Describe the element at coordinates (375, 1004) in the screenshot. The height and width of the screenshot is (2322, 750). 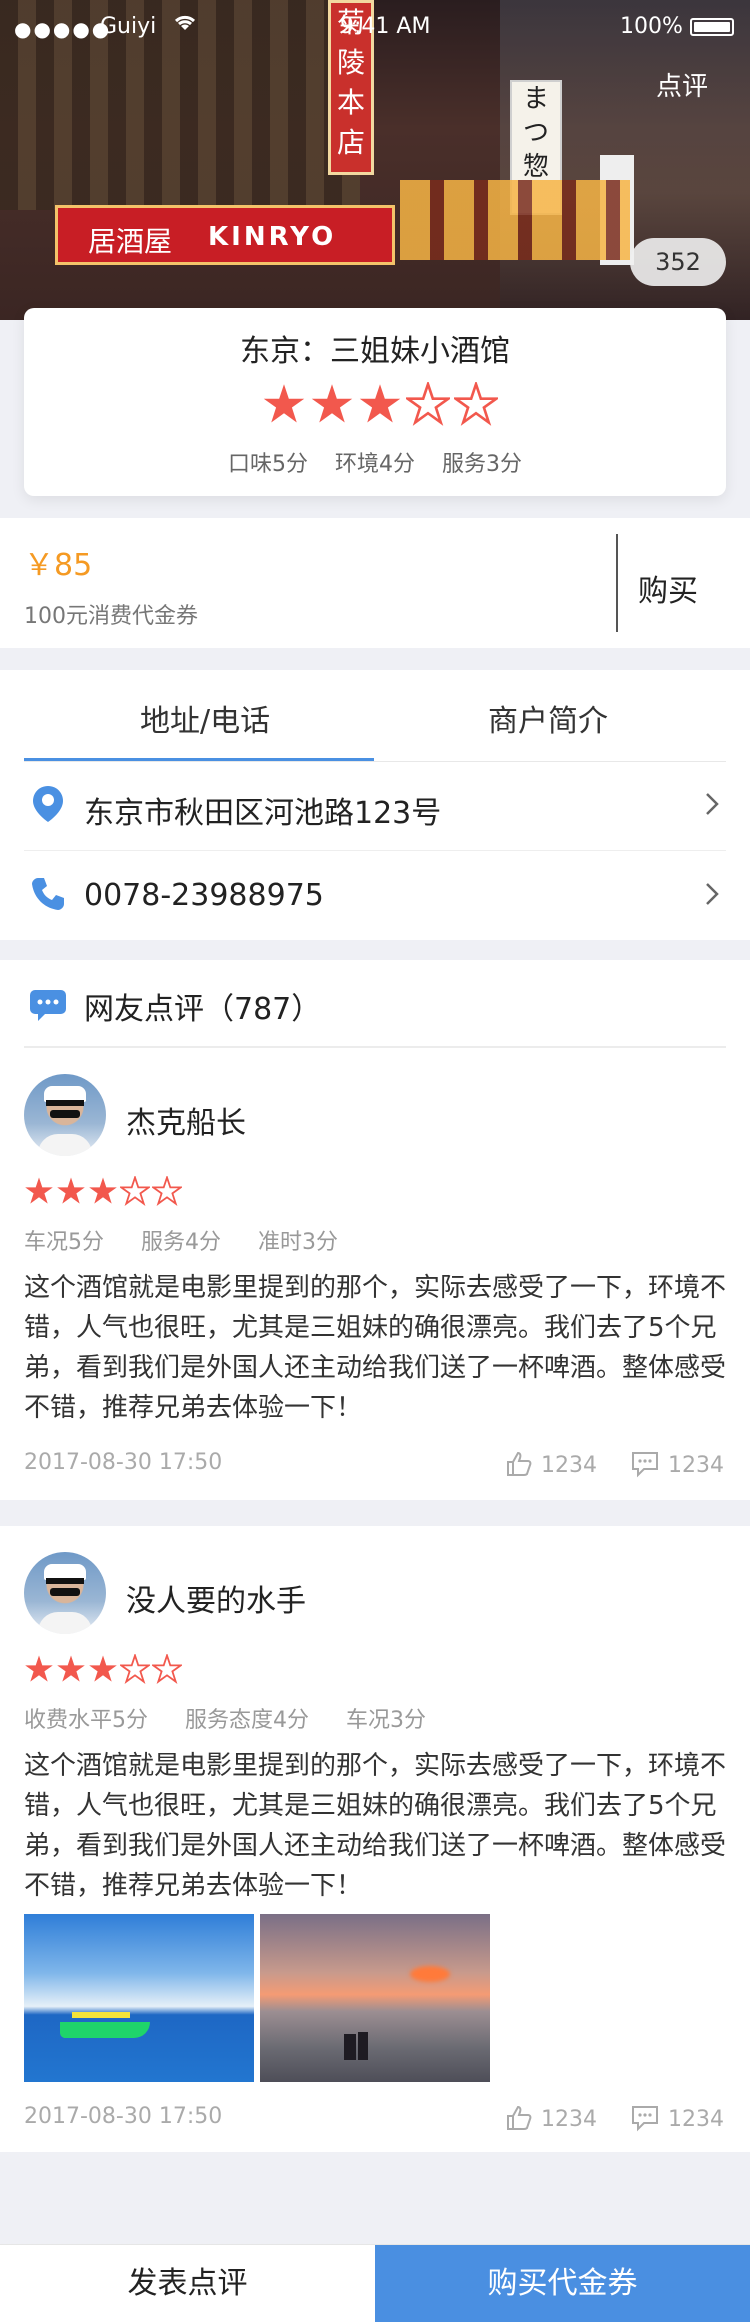
I see `reviews-header: 网友点评（787）` at that location.